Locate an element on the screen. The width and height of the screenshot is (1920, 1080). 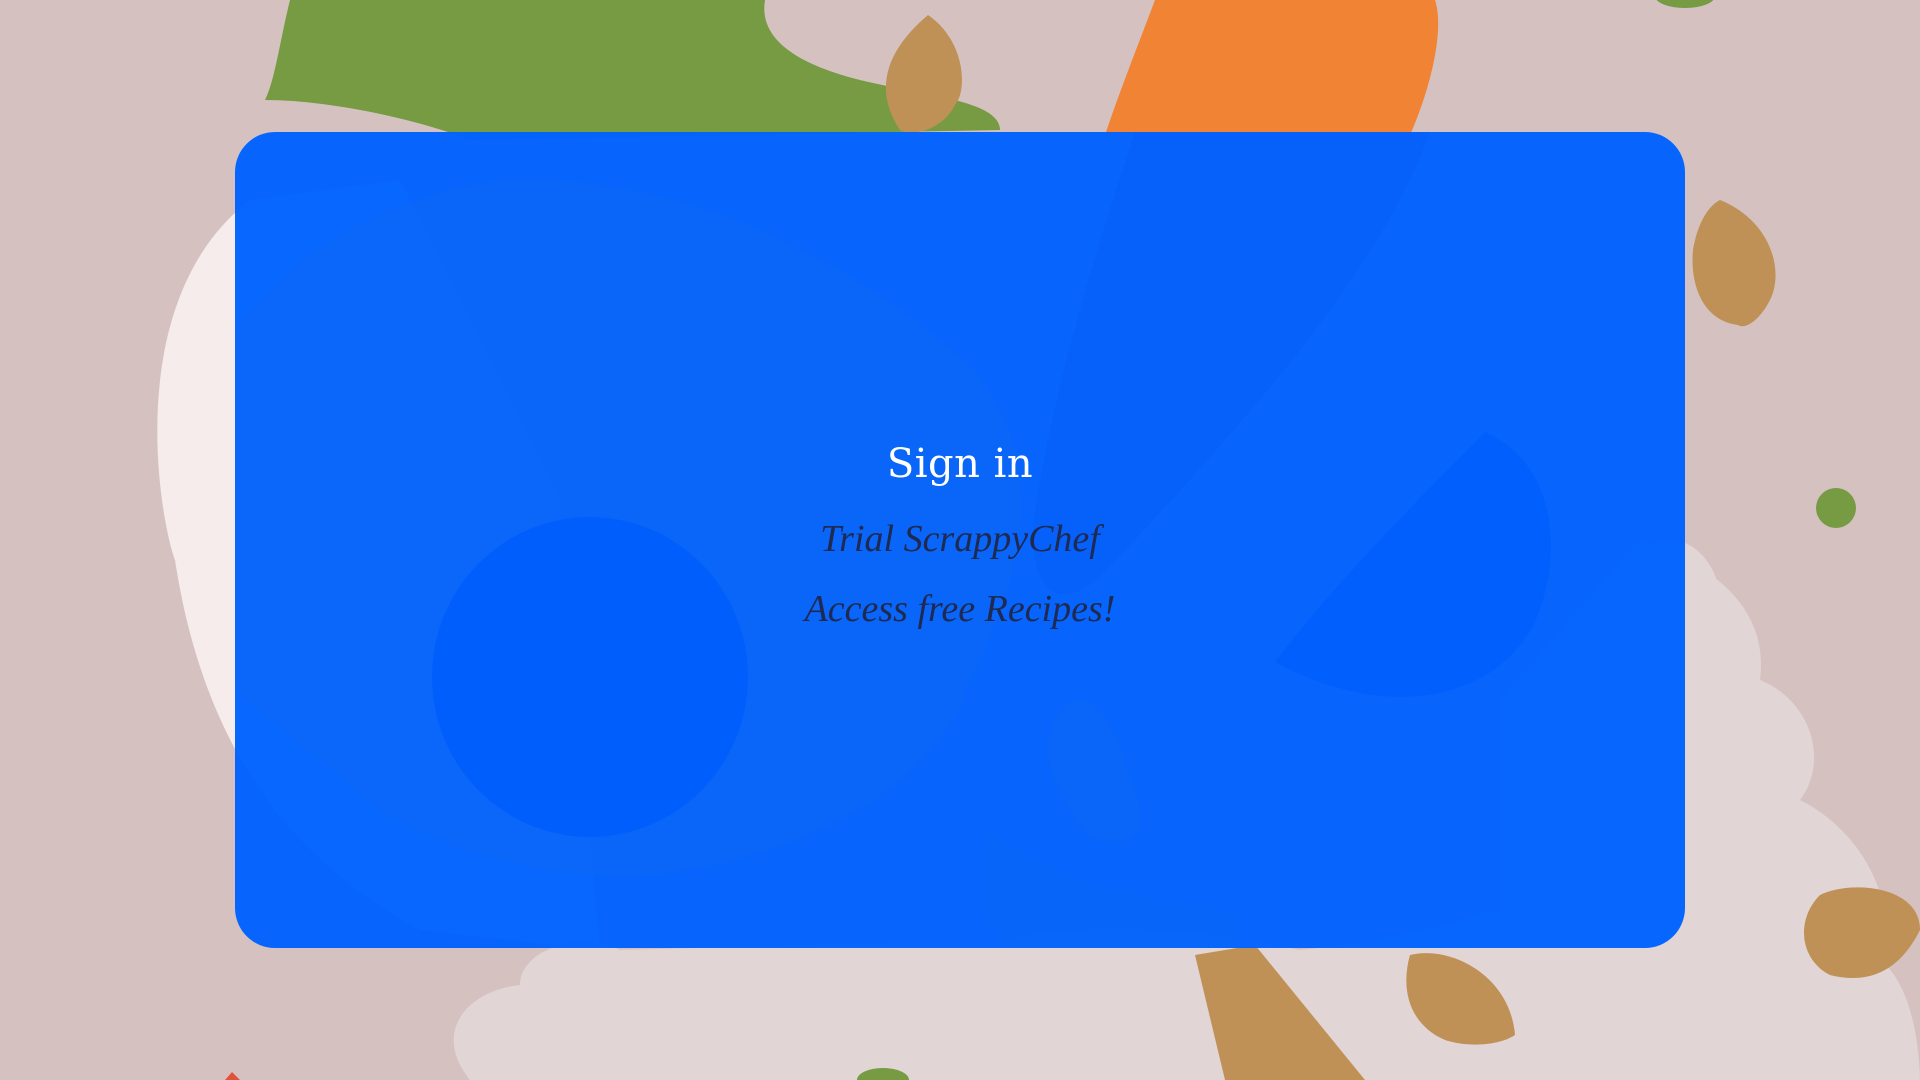
free-recipes-label: Access free Recipes! is located at coordinates (960, 609).